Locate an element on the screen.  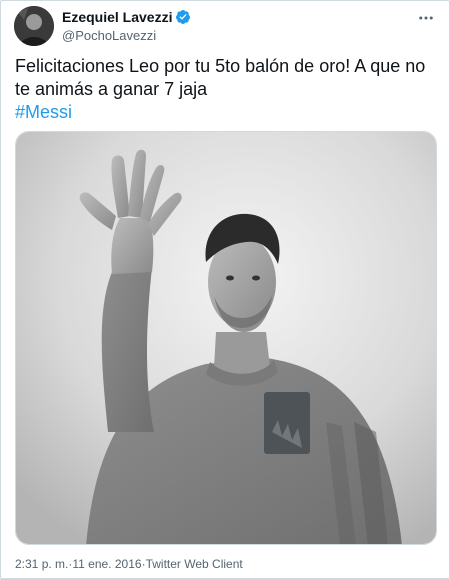
author-handle: @PochoLavezzi is located at coordinates (109, 35).